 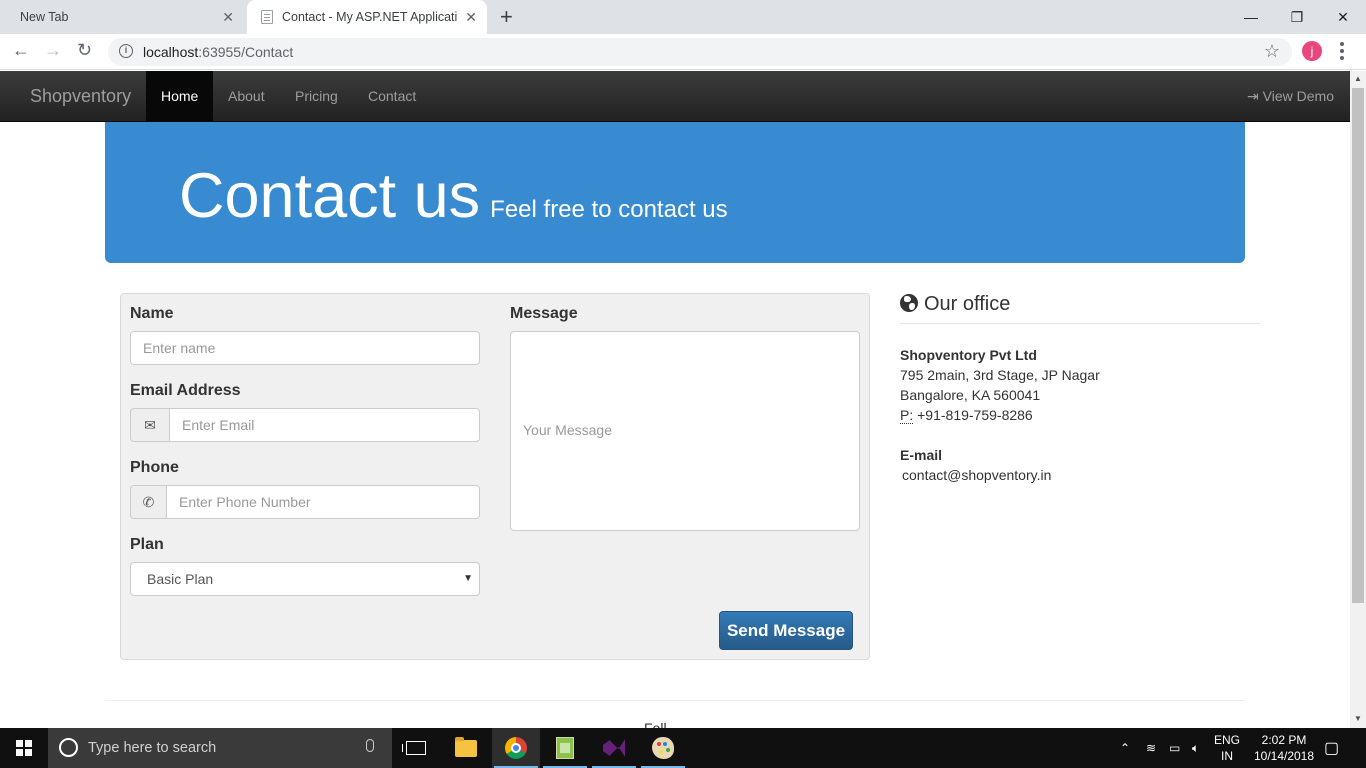 What do you see at coordinates (147, 544) in the screenshot?
I see `plan-label: Plan` at bounding box center [147, 544].